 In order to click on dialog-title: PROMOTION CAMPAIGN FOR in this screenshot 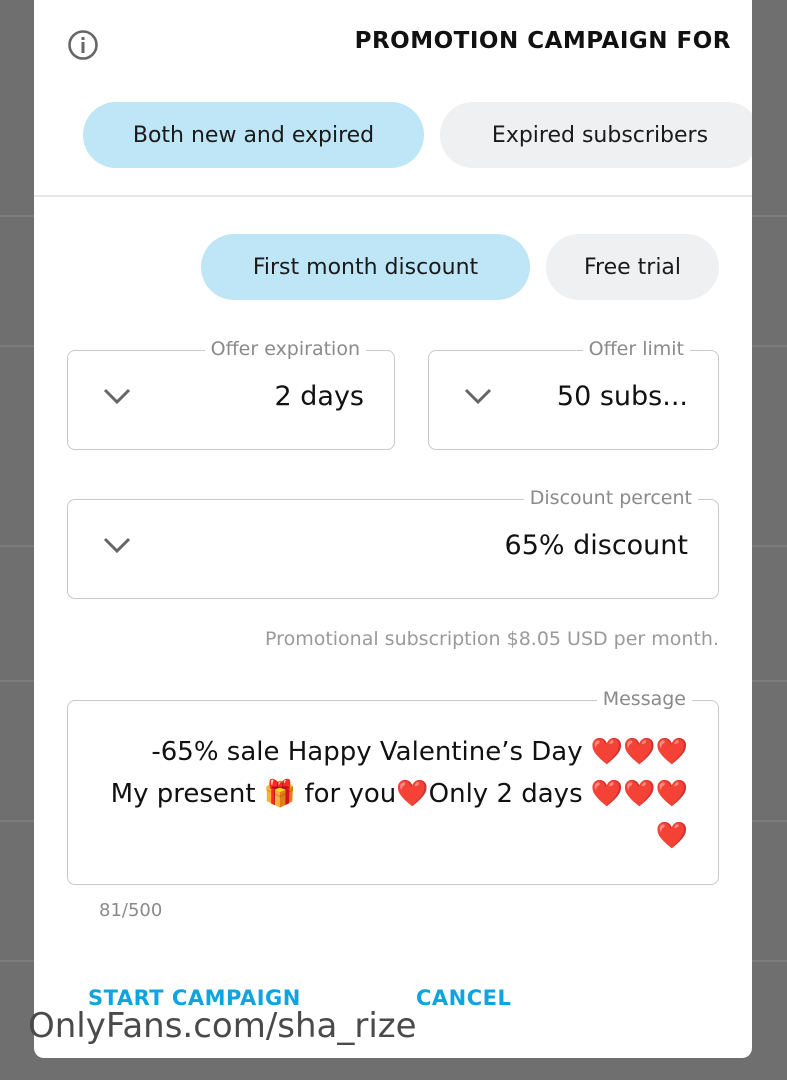, I will do `click(542, 41)`.